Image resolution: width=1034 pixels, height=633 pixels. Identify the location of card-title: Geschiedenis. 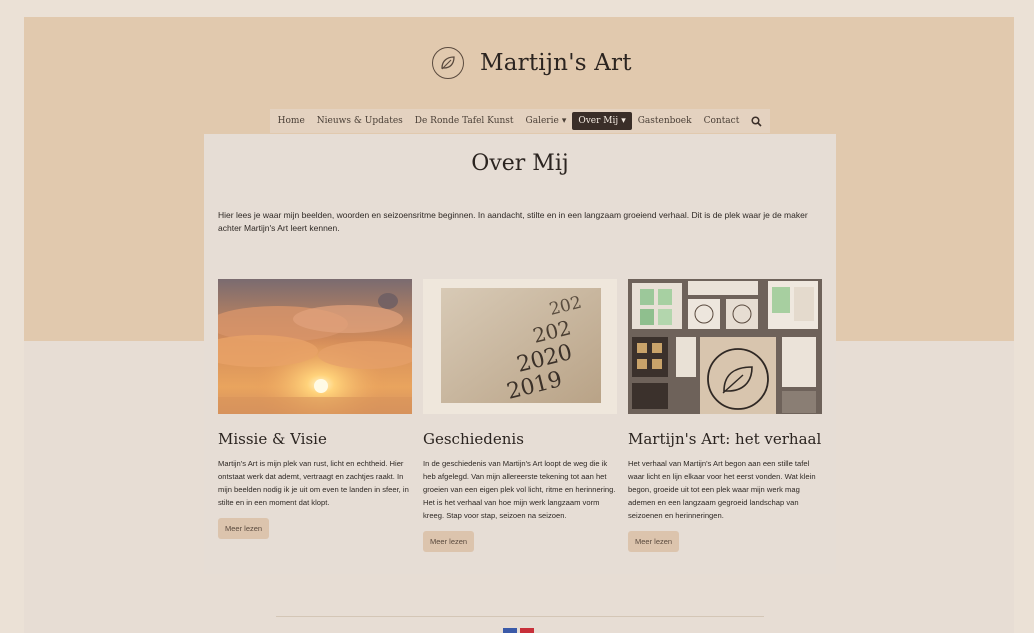
(473, 439).